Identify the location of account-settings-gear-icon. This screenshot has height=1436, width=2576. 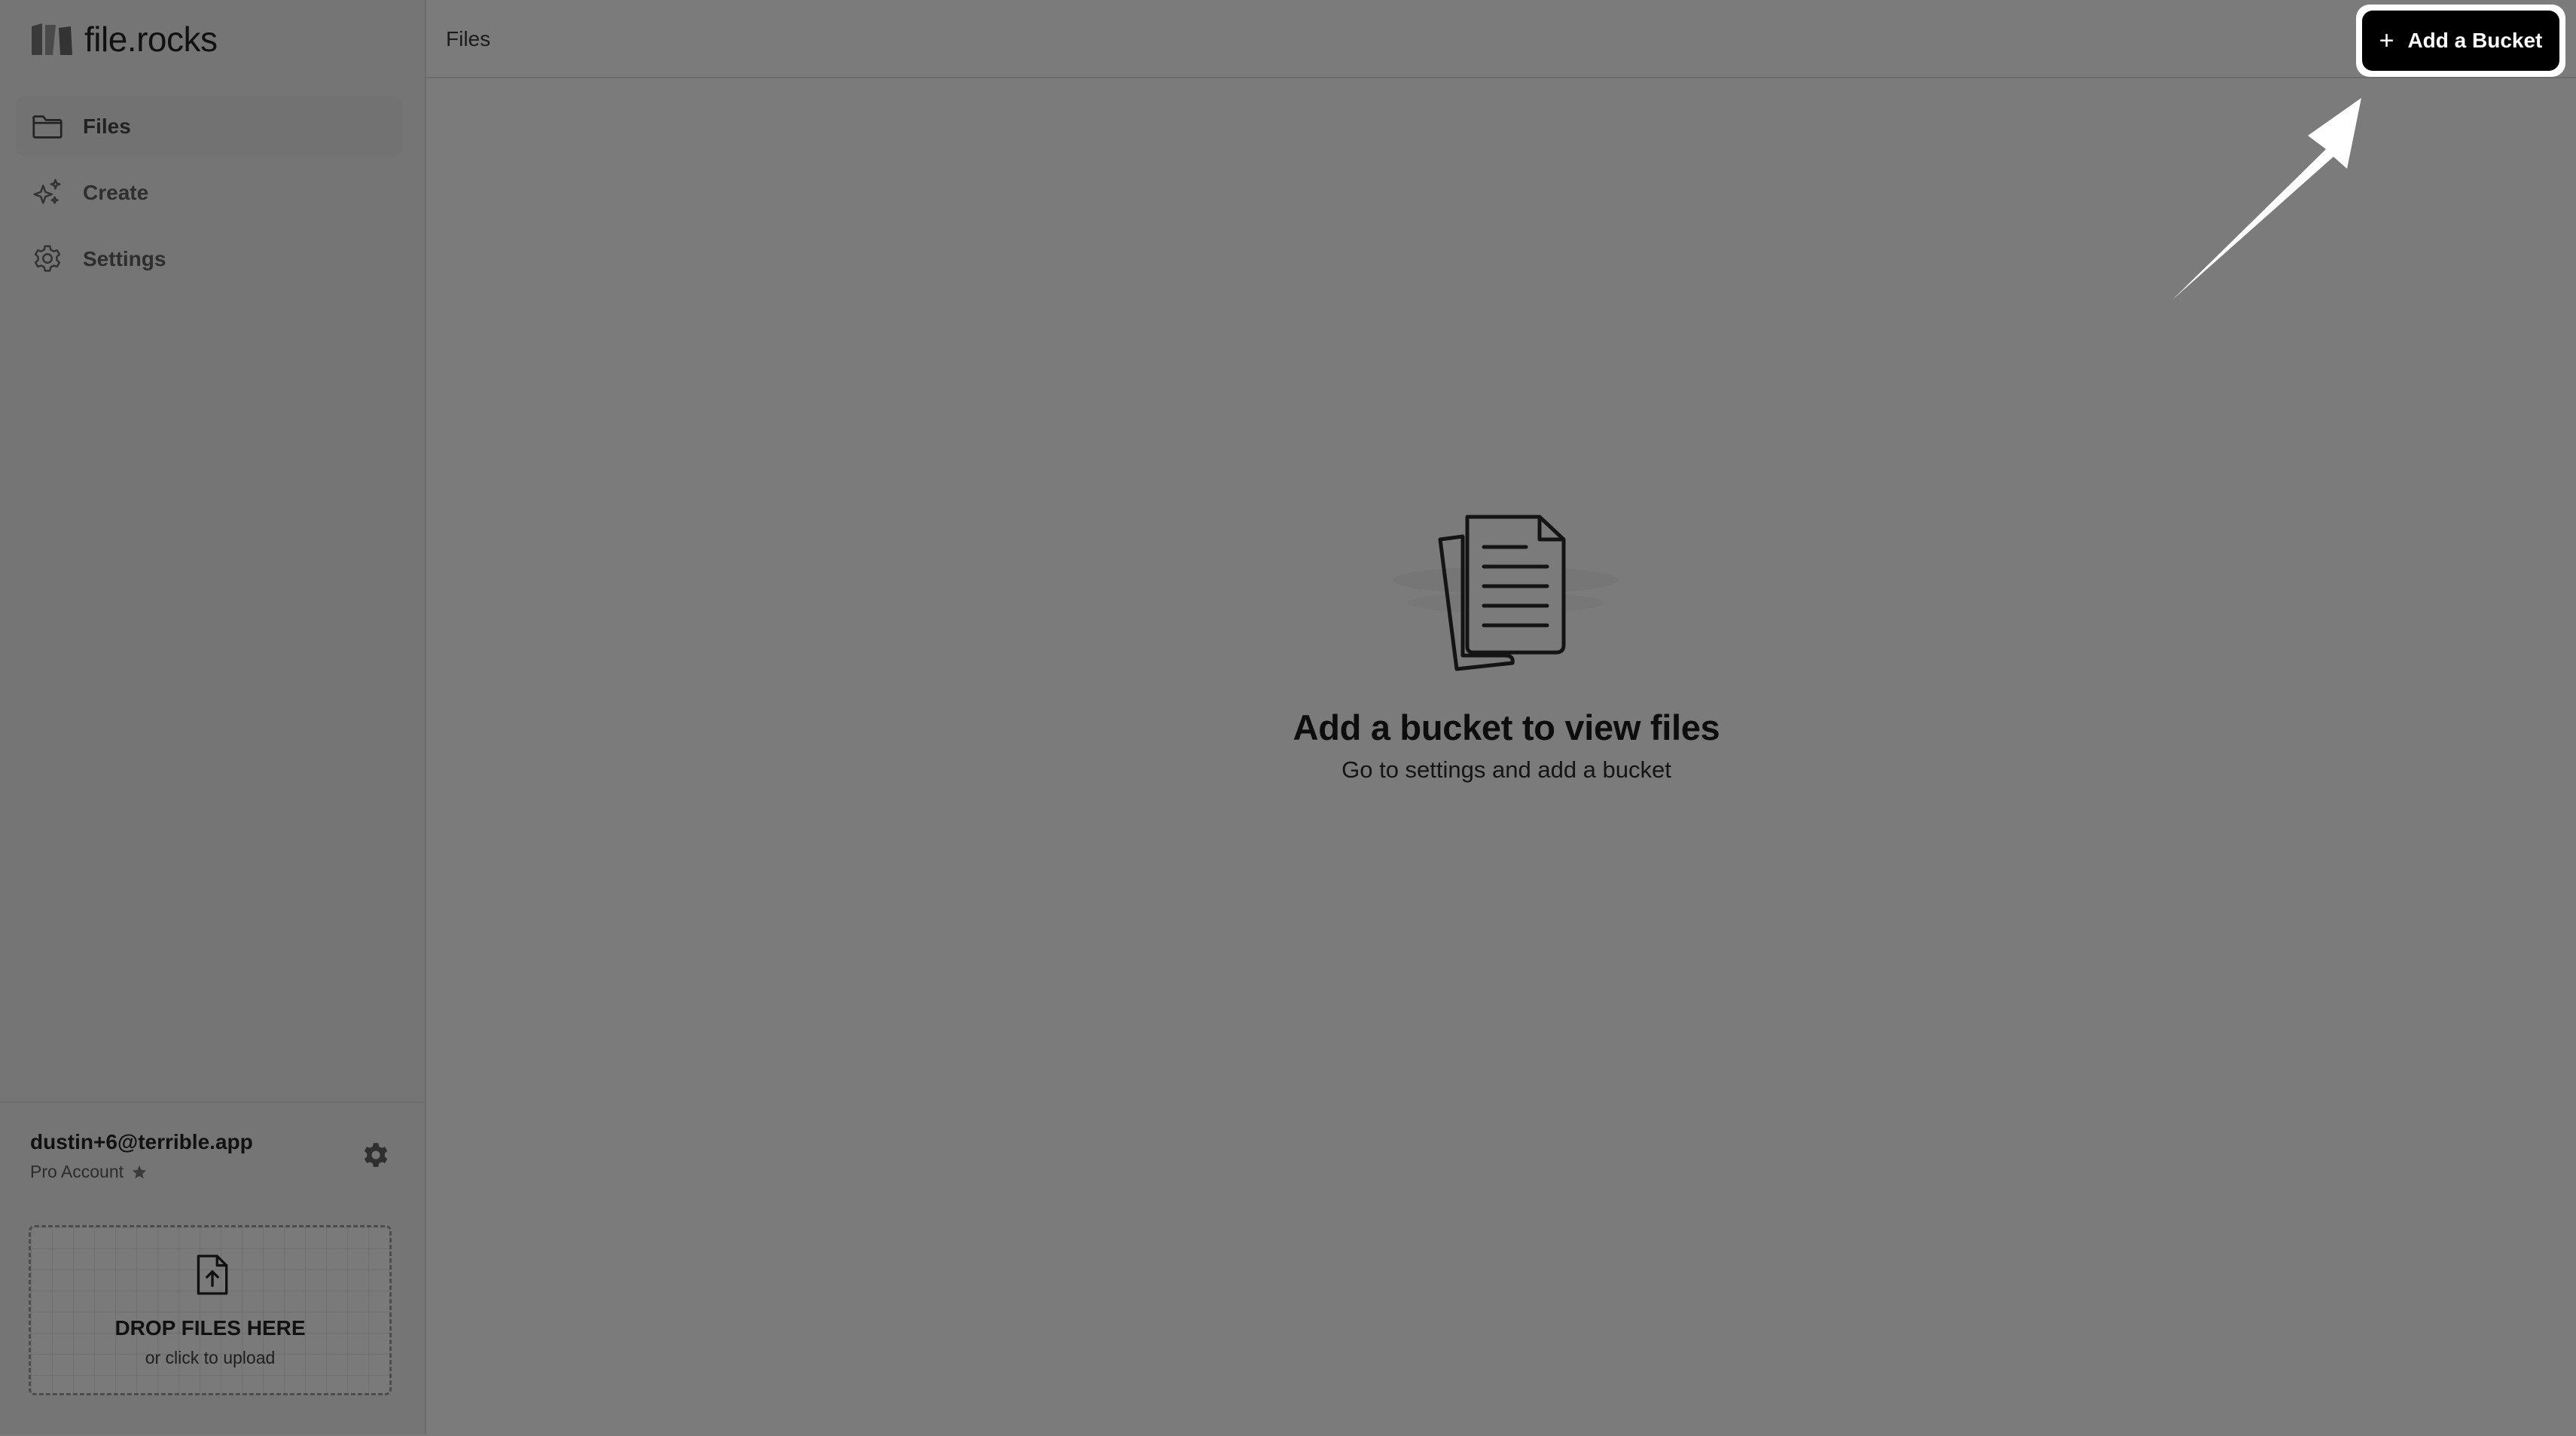
(376, 1155).